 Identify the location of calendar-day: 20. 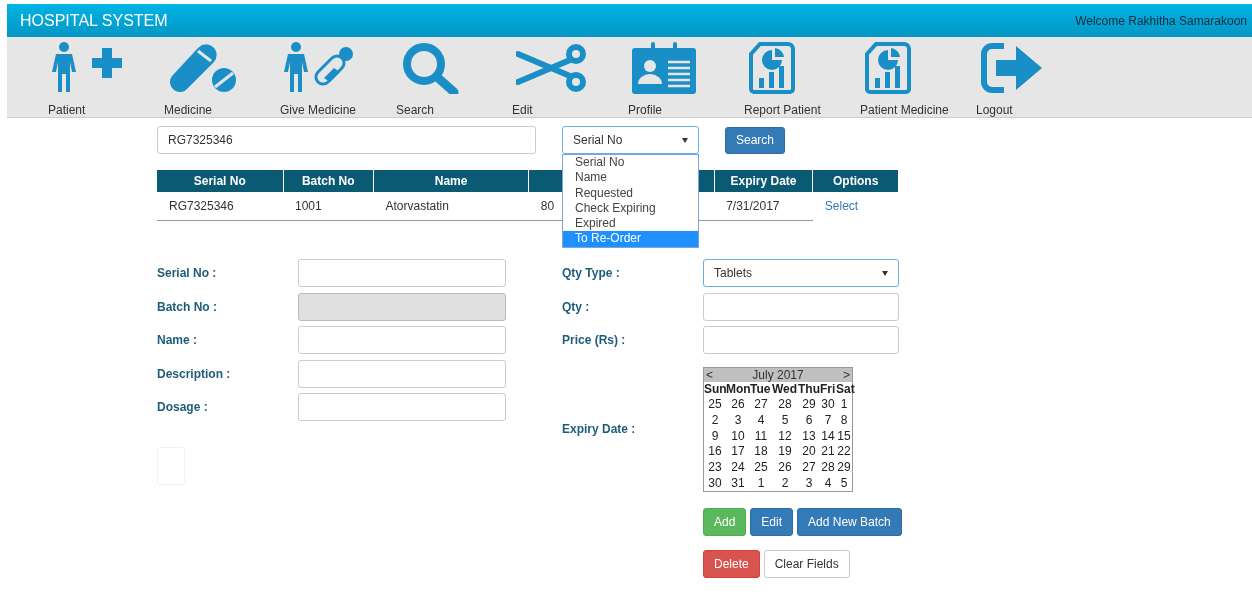
(809, 452).